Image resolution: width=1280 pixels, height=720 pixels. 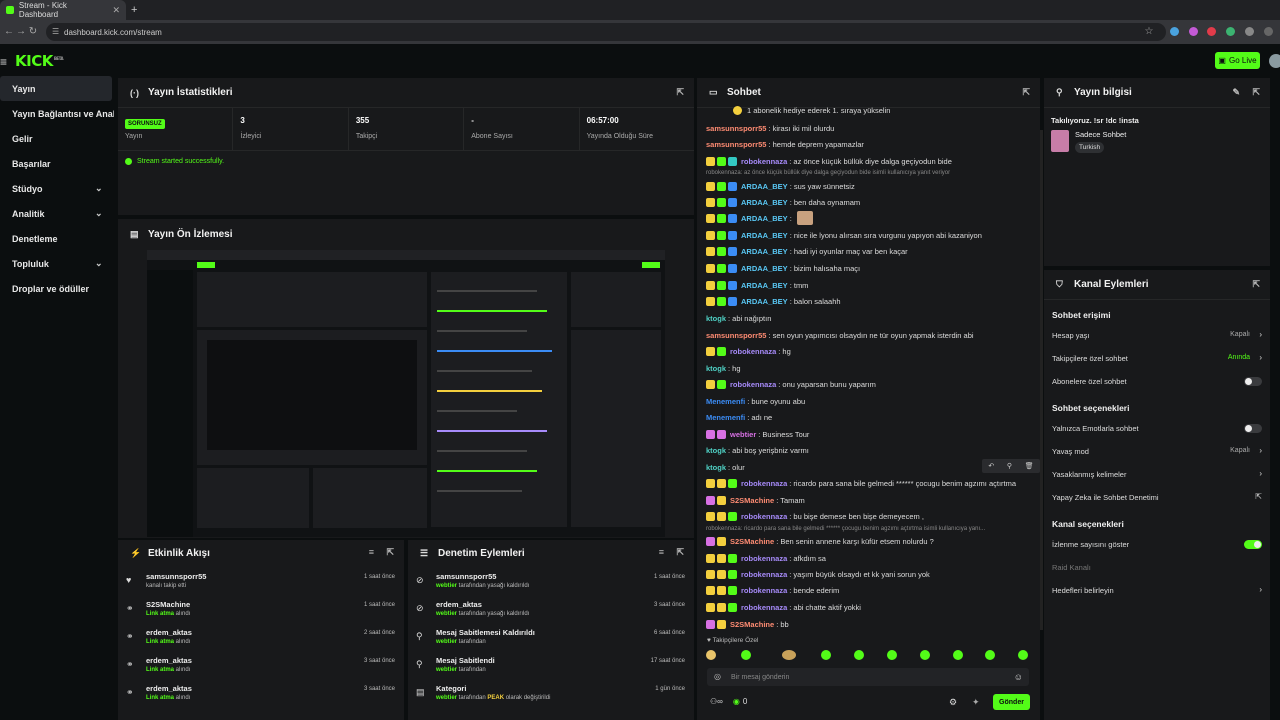 What do you see at coordinates (1029, 466) in the screenshot?
I see `delete-icon: 🗑` at bounding box center [1029, 466].